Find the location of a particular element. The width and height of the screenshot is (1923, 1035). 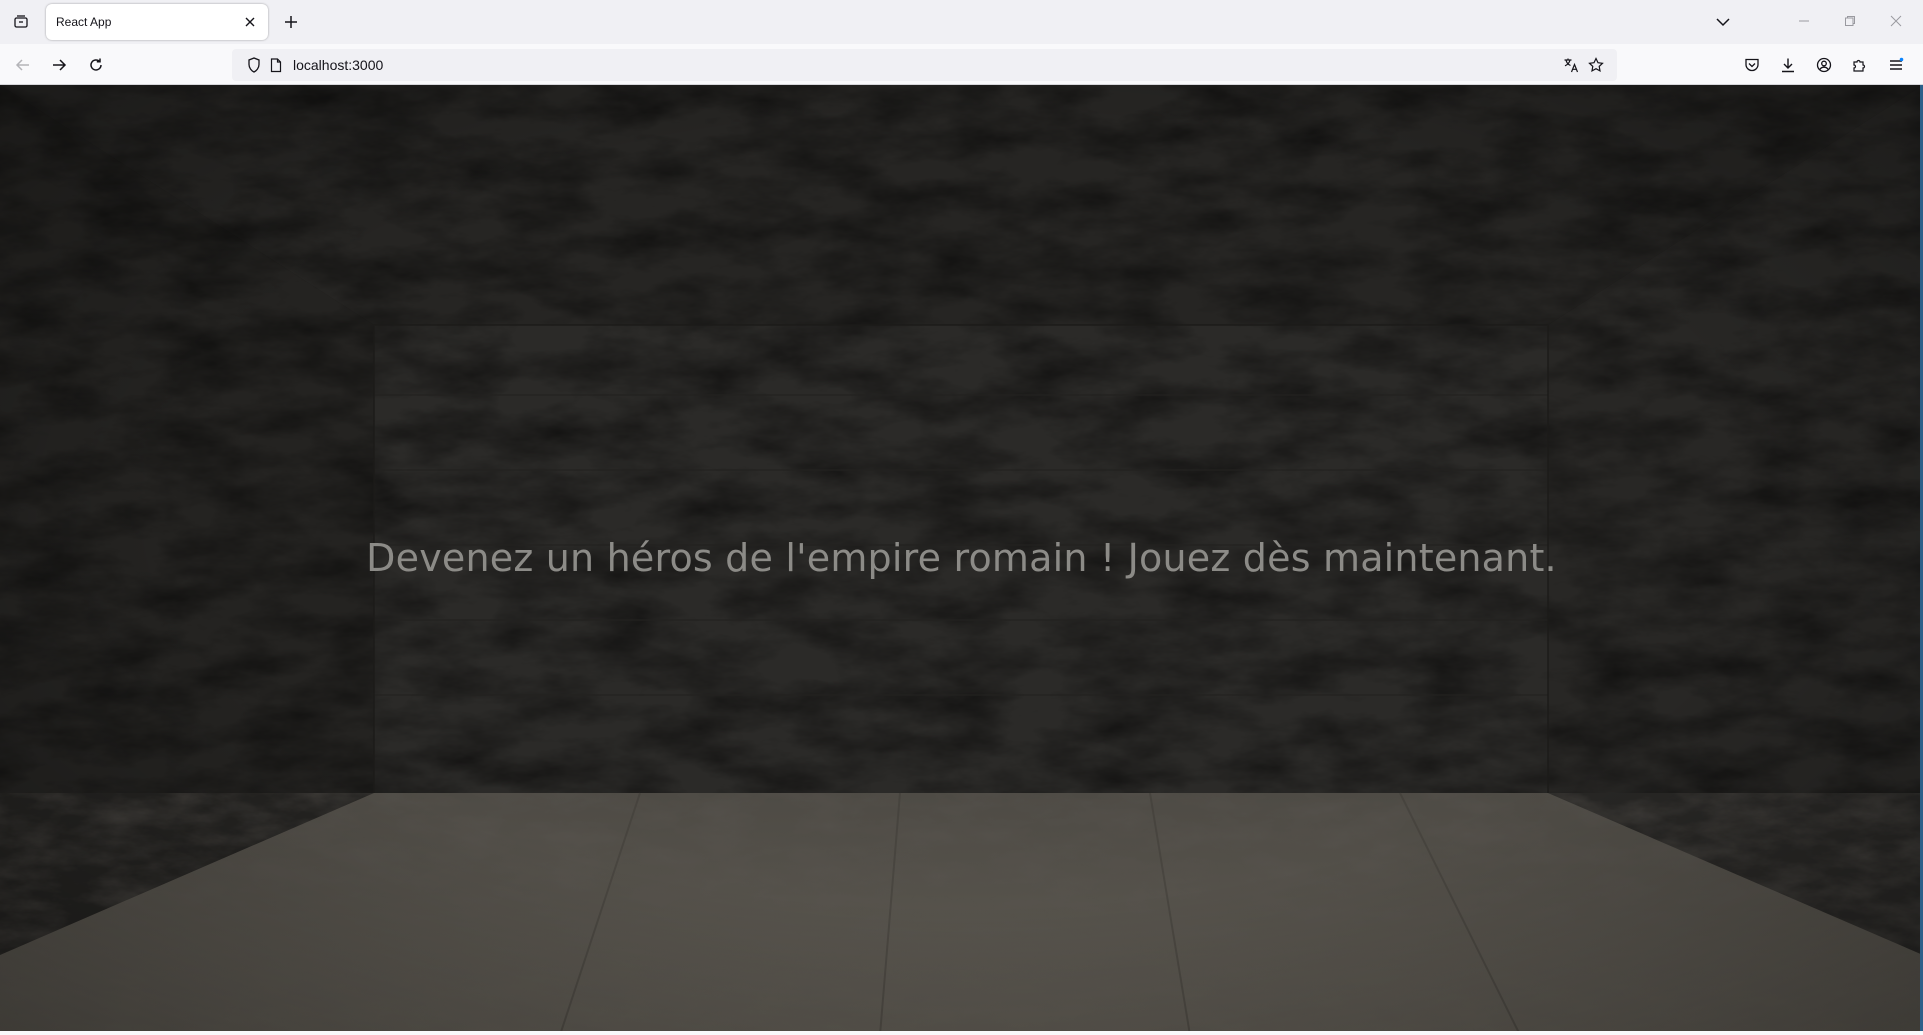

hamburger-menu-icon is located at coordinates (1896, 65).